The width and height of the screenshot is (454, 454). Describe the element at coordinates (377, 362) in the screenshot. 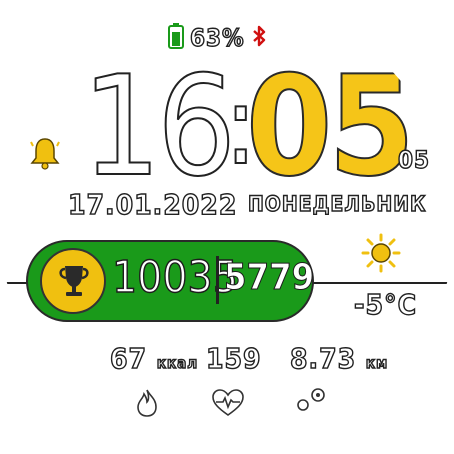

I see `distance-unit: км` at that location.